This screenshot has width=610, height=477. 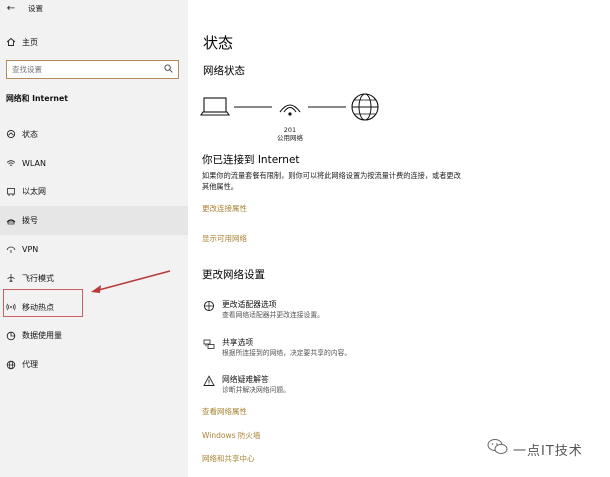 I want to click on title-bar: ← 设置, so click(x=94, y=8).